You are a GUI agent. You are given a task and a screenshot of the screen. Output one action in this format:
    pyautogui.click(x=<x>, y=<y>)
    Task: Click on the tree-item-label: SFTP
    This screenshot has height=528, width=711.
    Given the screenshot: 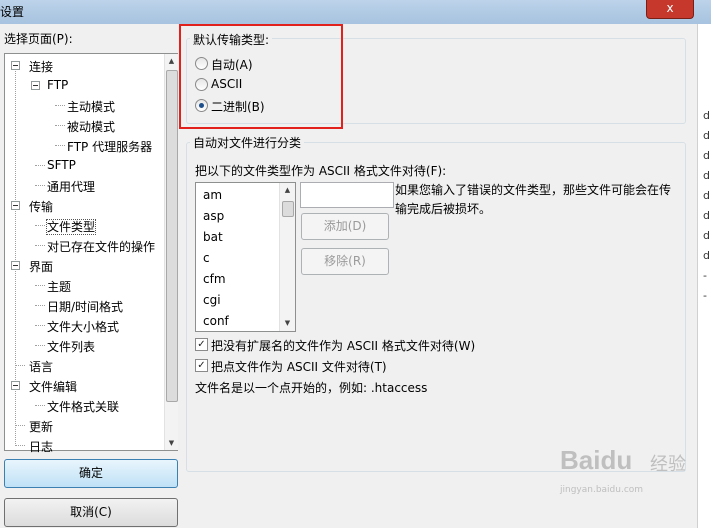 What is the action you would take?
    pyautogui.click(x=61, y=165)
    